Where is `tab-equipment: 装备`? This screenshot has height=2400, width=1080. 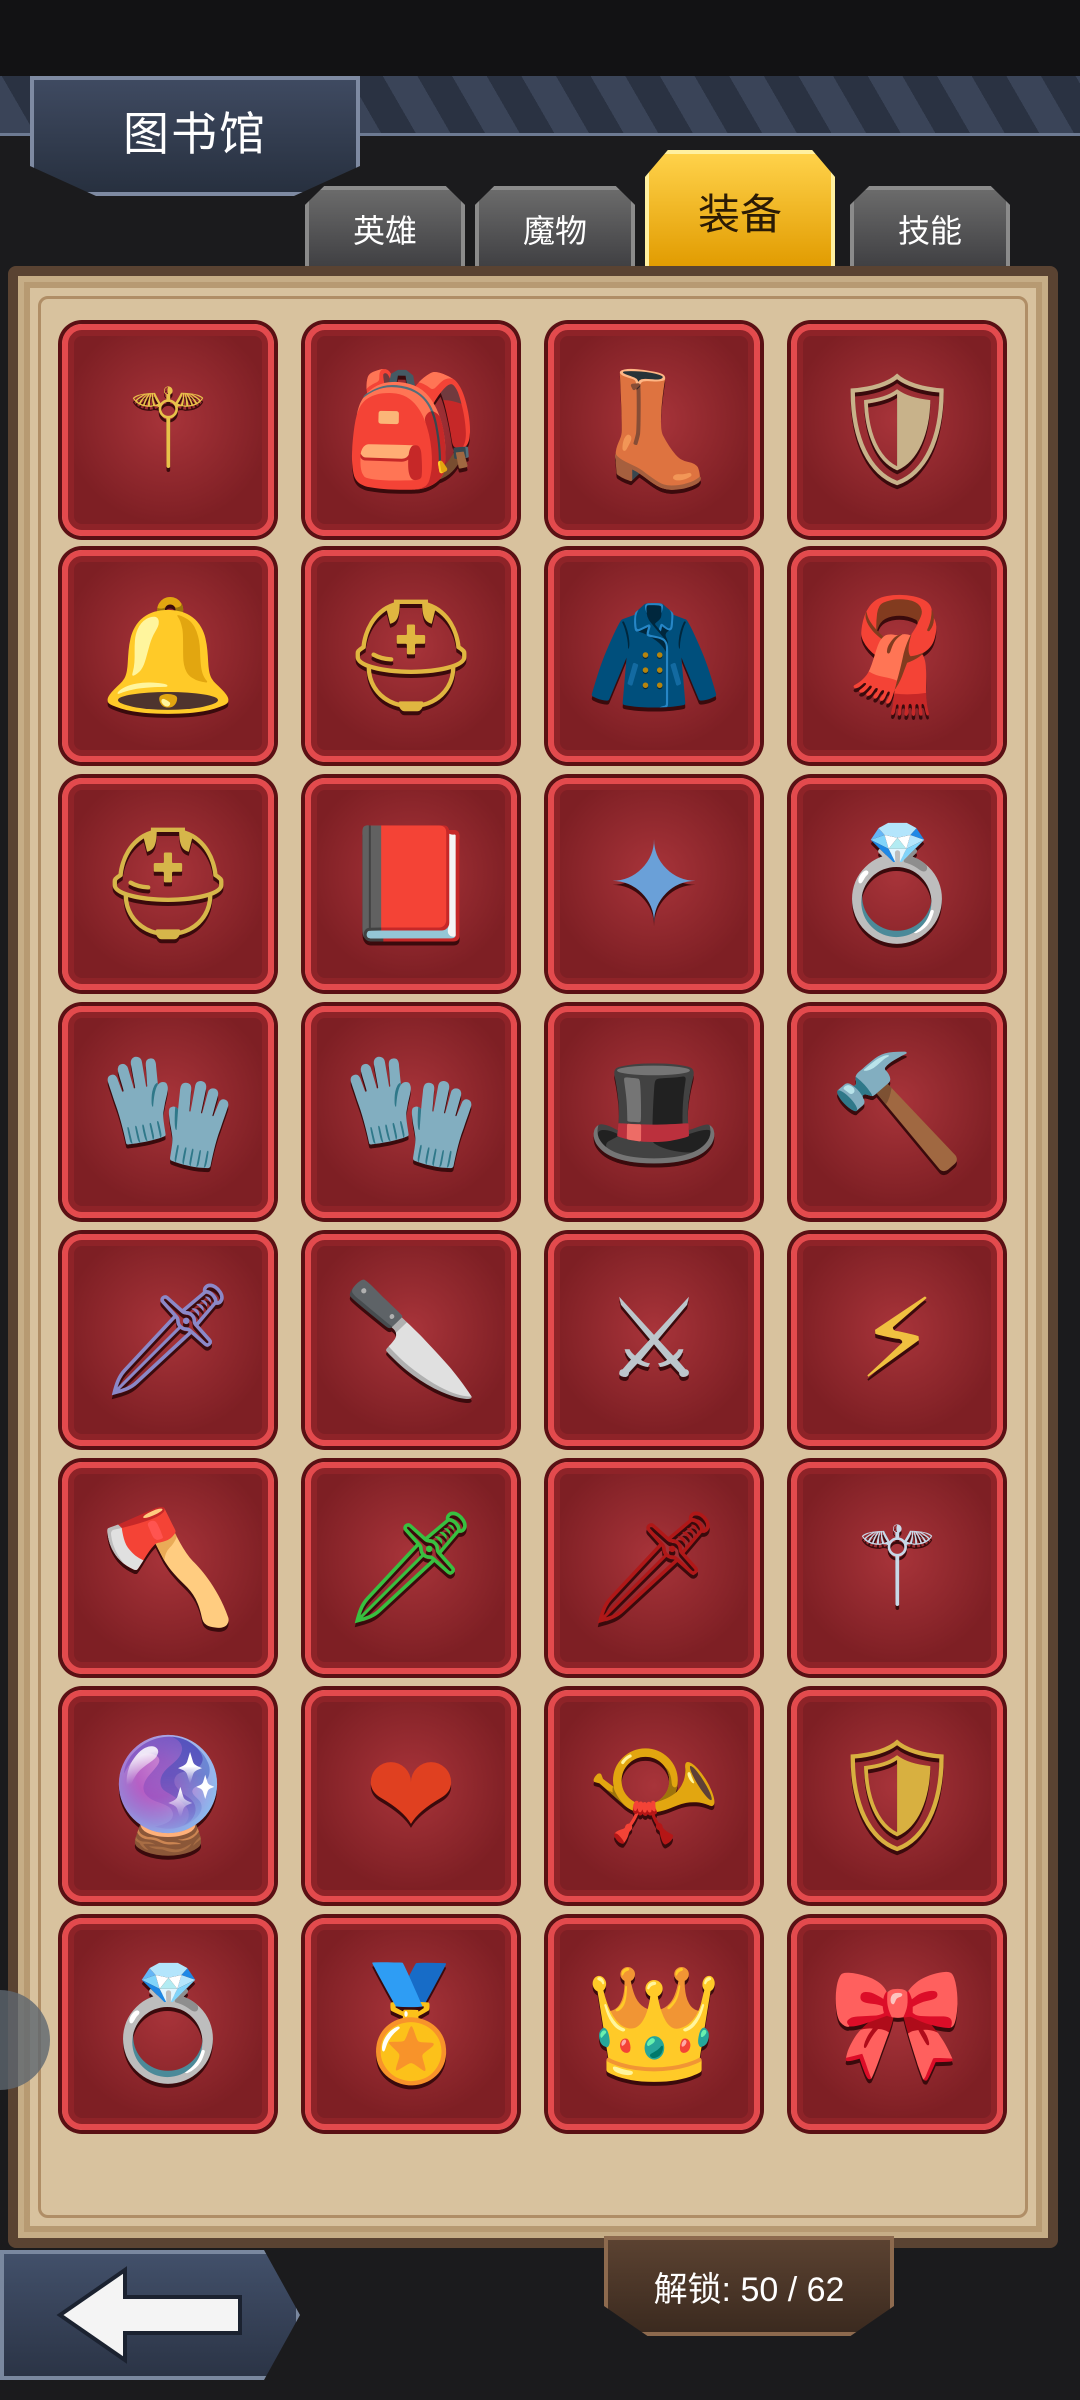
tab-equipment: 装备 is located at coordinates (740, 211).